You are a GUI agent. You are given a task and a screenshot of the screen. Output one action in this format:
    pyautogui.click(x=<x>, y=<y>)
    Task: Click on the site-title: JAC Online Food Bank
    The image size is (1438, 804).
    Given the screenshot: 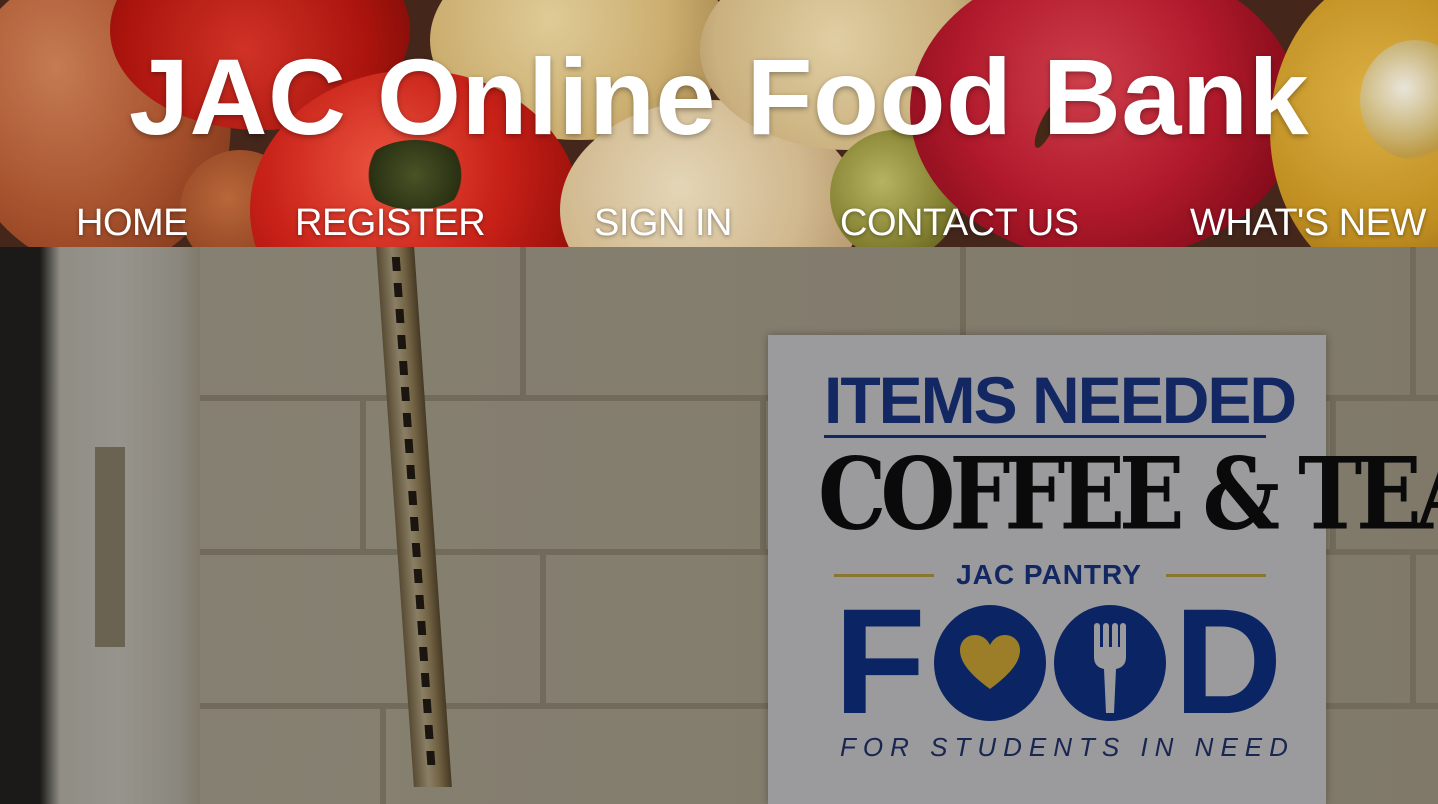 What is the action you would take?
    pyautogui.click(x=719, y=96)
    